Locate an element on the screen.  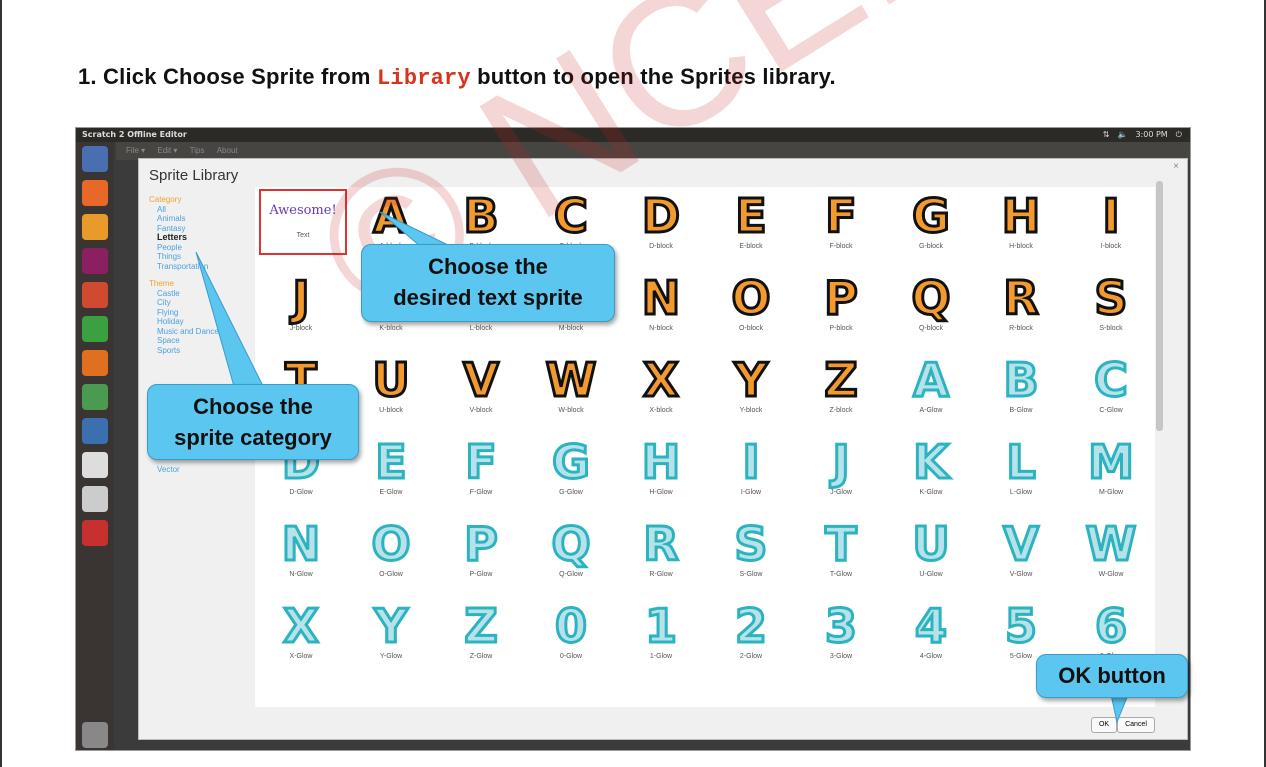
sprite-s-glow: S S-Glow is located at coordinates (751, 551).